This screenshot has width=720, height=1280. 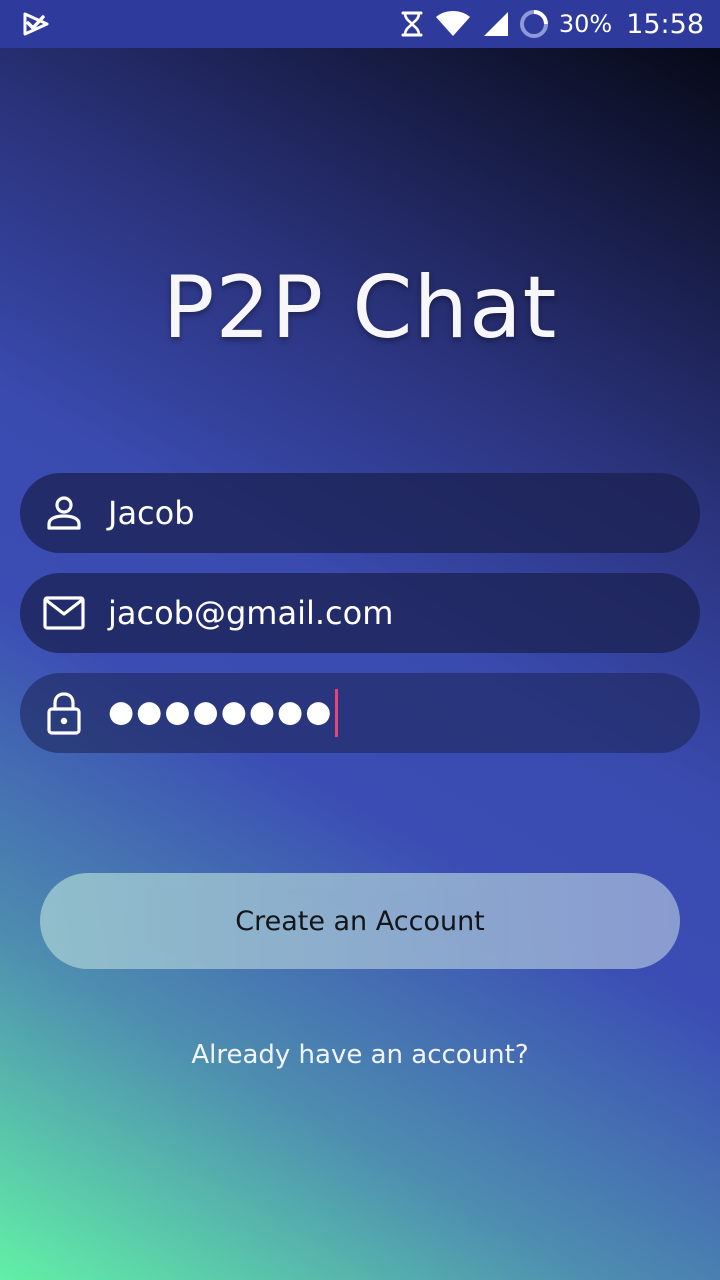 I want to click on login-link: Already have an account?, so click(x=360, y=1055).